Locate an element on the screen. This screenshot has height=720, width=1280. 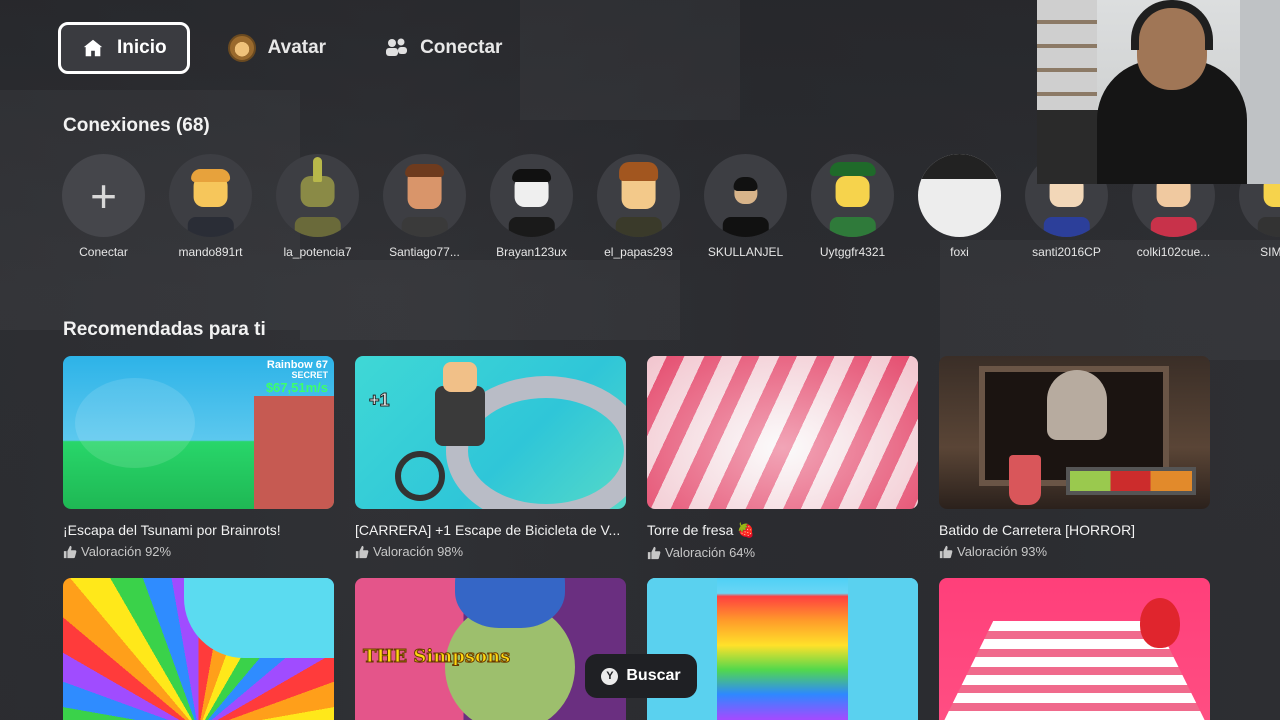
friend-item: la_potencia7 is located at coordinates (317, 206).